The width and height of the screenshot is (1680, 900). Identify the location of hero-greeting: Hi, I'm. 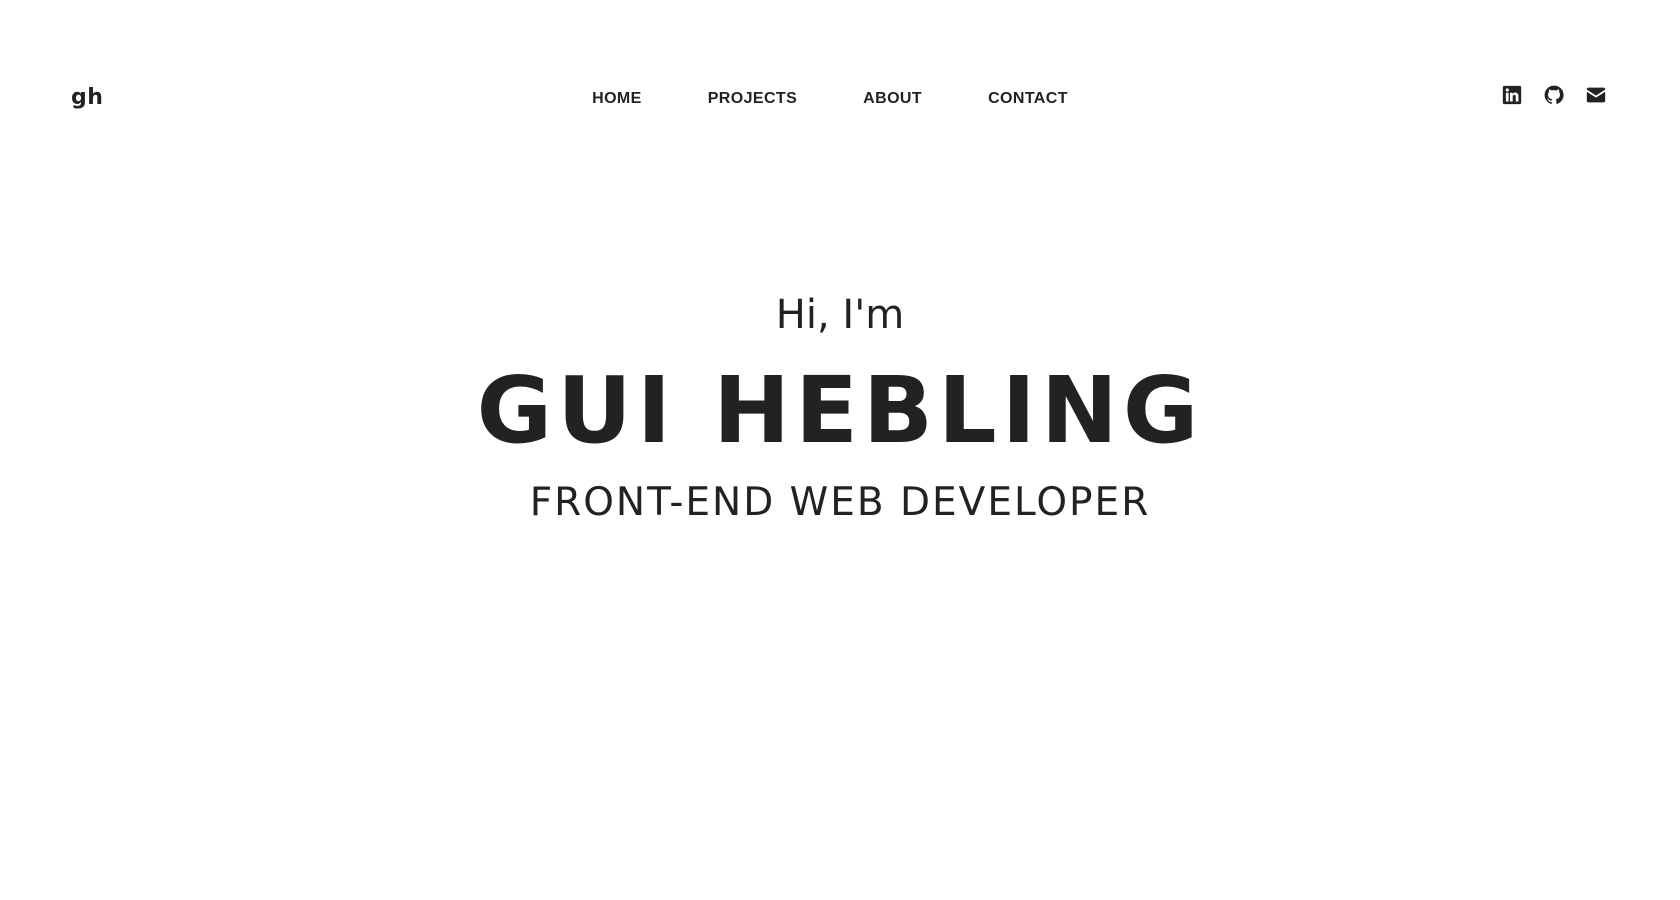
(840, 315).